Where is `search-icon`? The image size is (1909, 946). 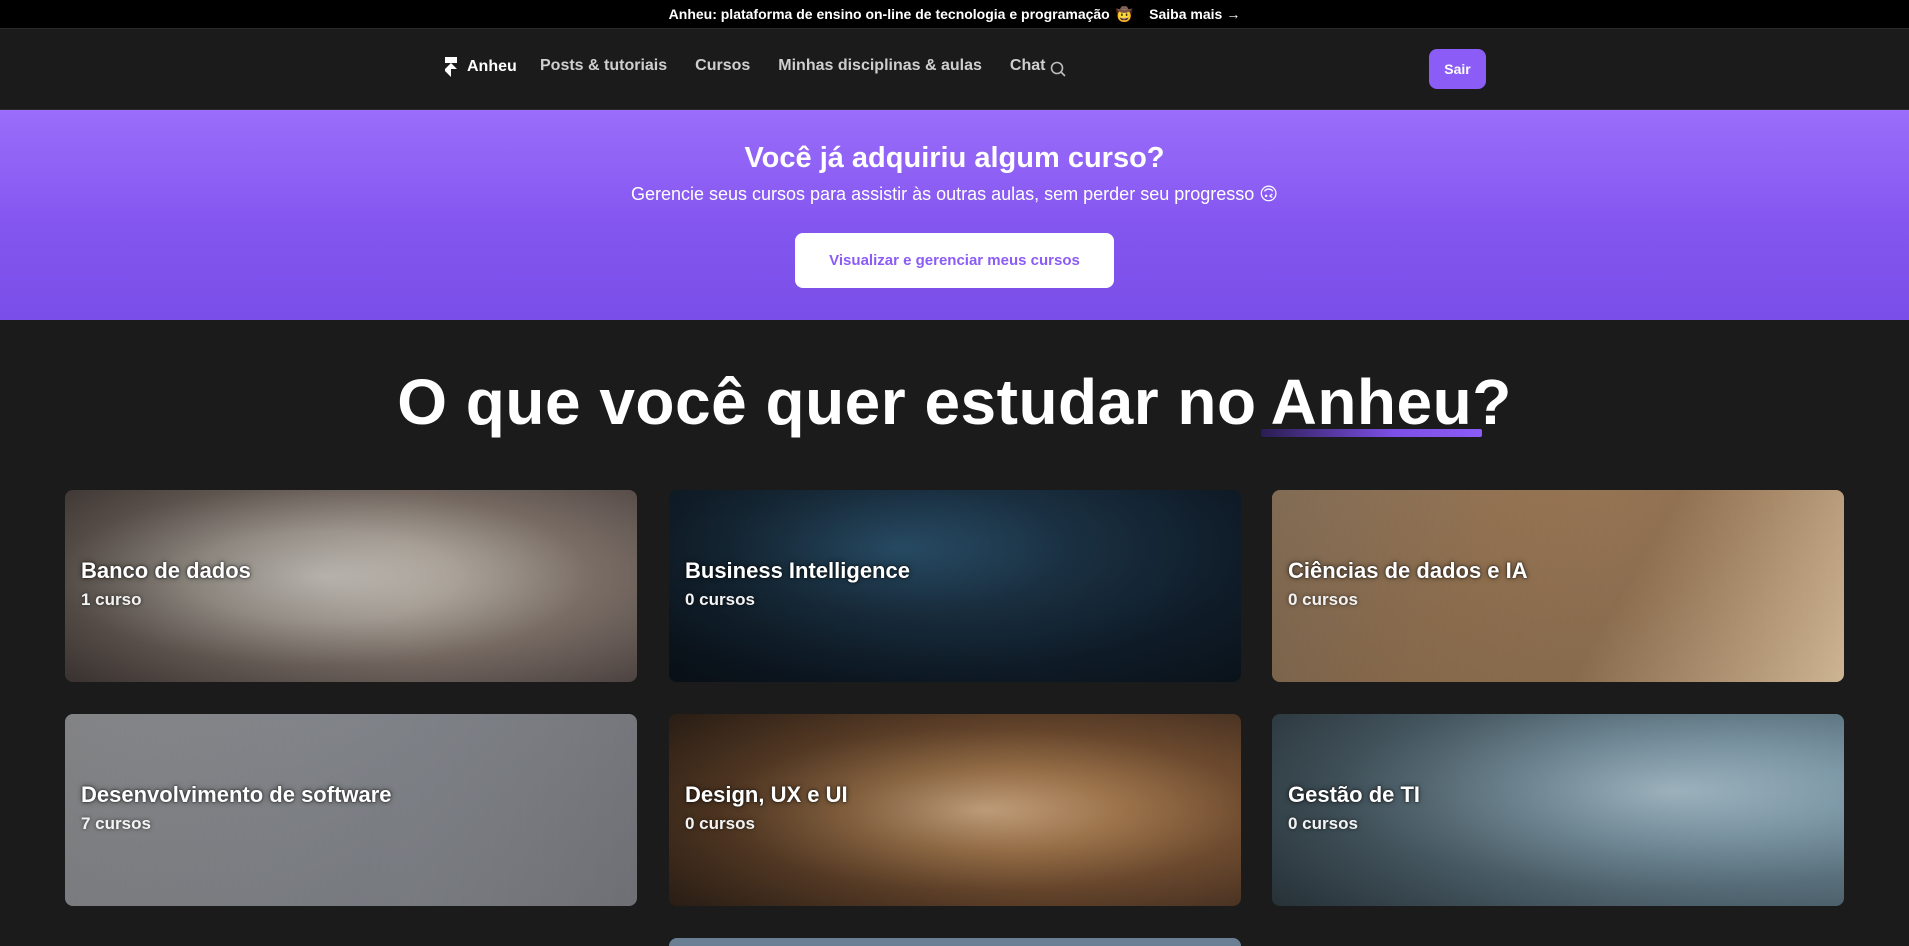
search-icon is located at coordinates (1058, 69).